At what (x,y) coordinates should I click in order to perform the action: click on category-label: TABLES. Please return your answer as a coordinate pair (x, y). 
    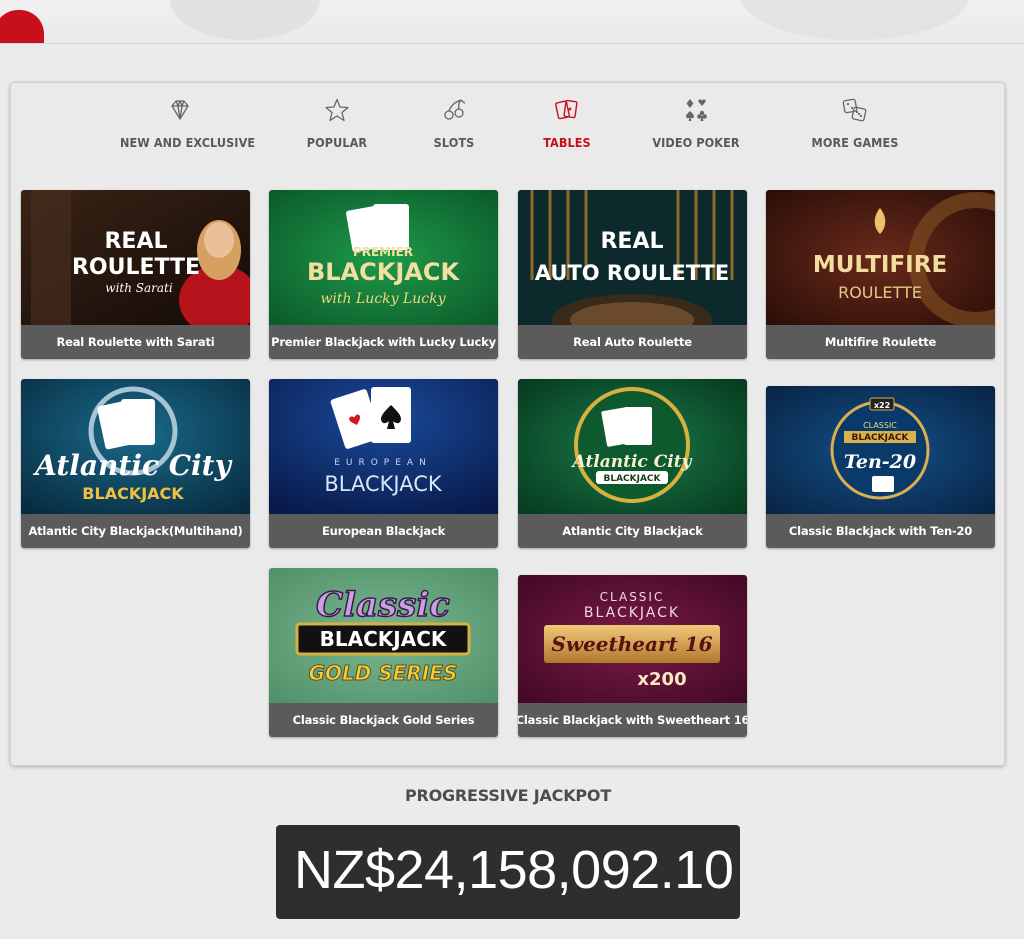
    Looking at the image, I should click on (567, 142).